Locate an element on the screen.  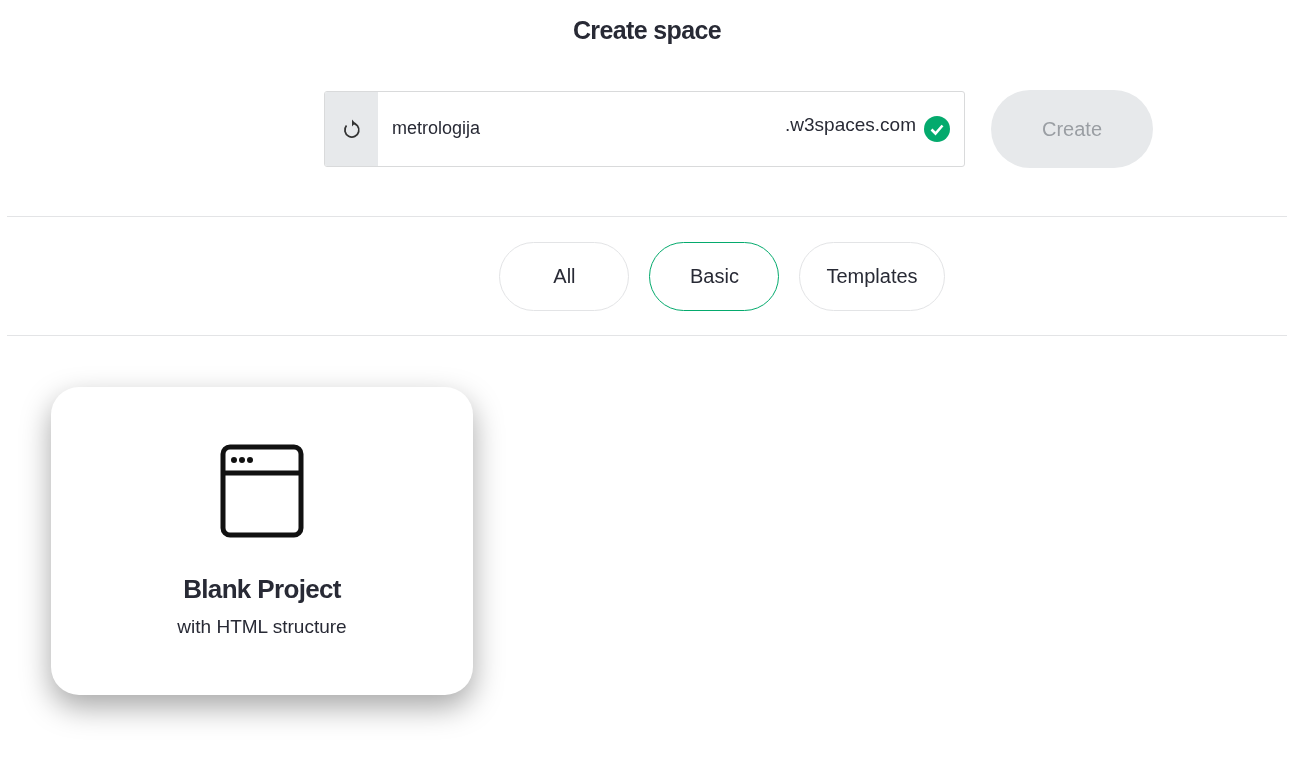
refresh-button is located at coordinates (351, 128).